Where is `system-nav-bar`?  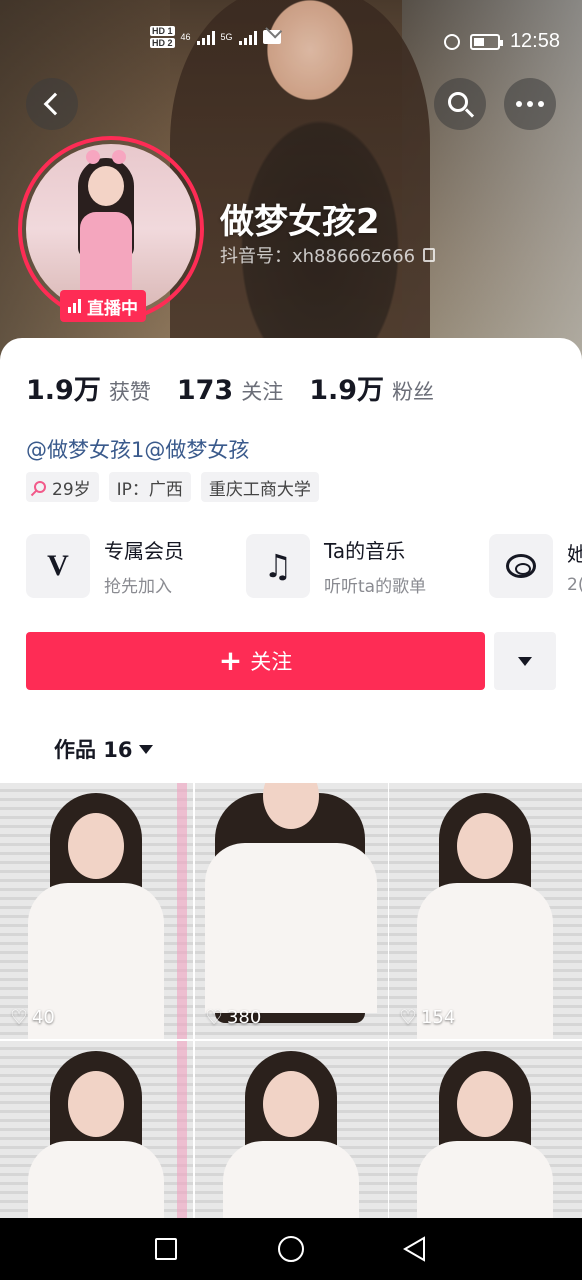
system-nav-bar is located at coordinates (291, 1249).